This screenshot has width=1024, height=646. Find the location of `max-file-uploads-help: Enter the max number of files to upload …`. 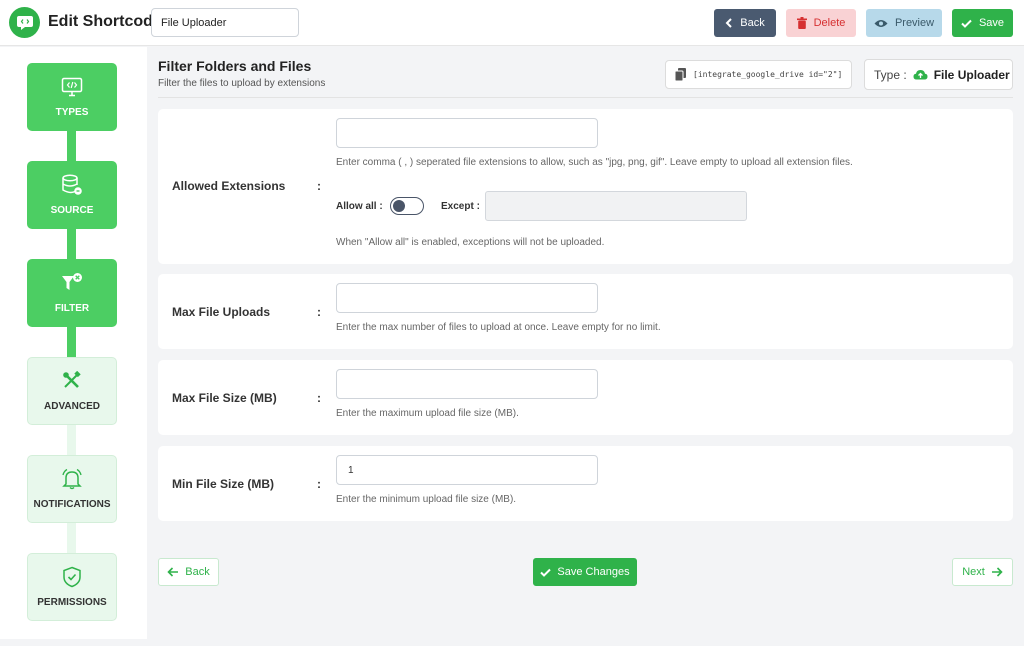

max-file-uploads-help: Enter the max number of files to upload … is located at coordinates (498, 327).